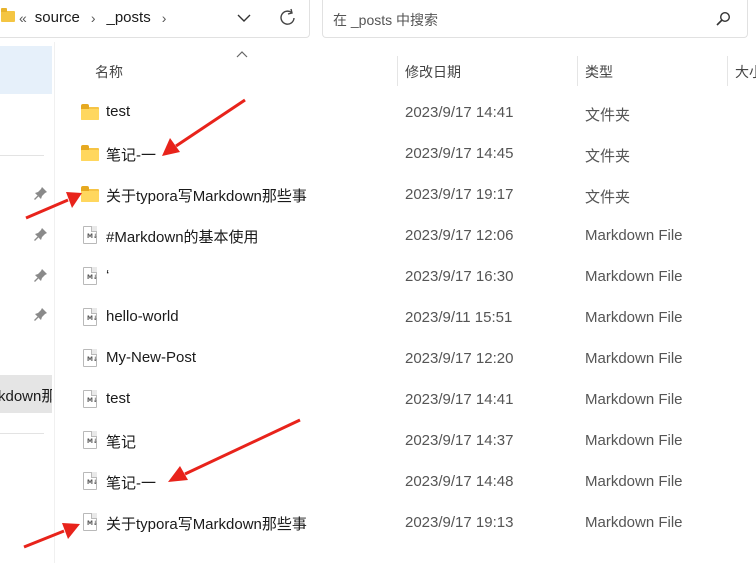 The width and height of the screenshot is (756, 563). What do you see at coordinates (459, 358) in the screenshot?
I see `file-modified-date: 2023/9/17 12:20` at bounding box center [459, 358].